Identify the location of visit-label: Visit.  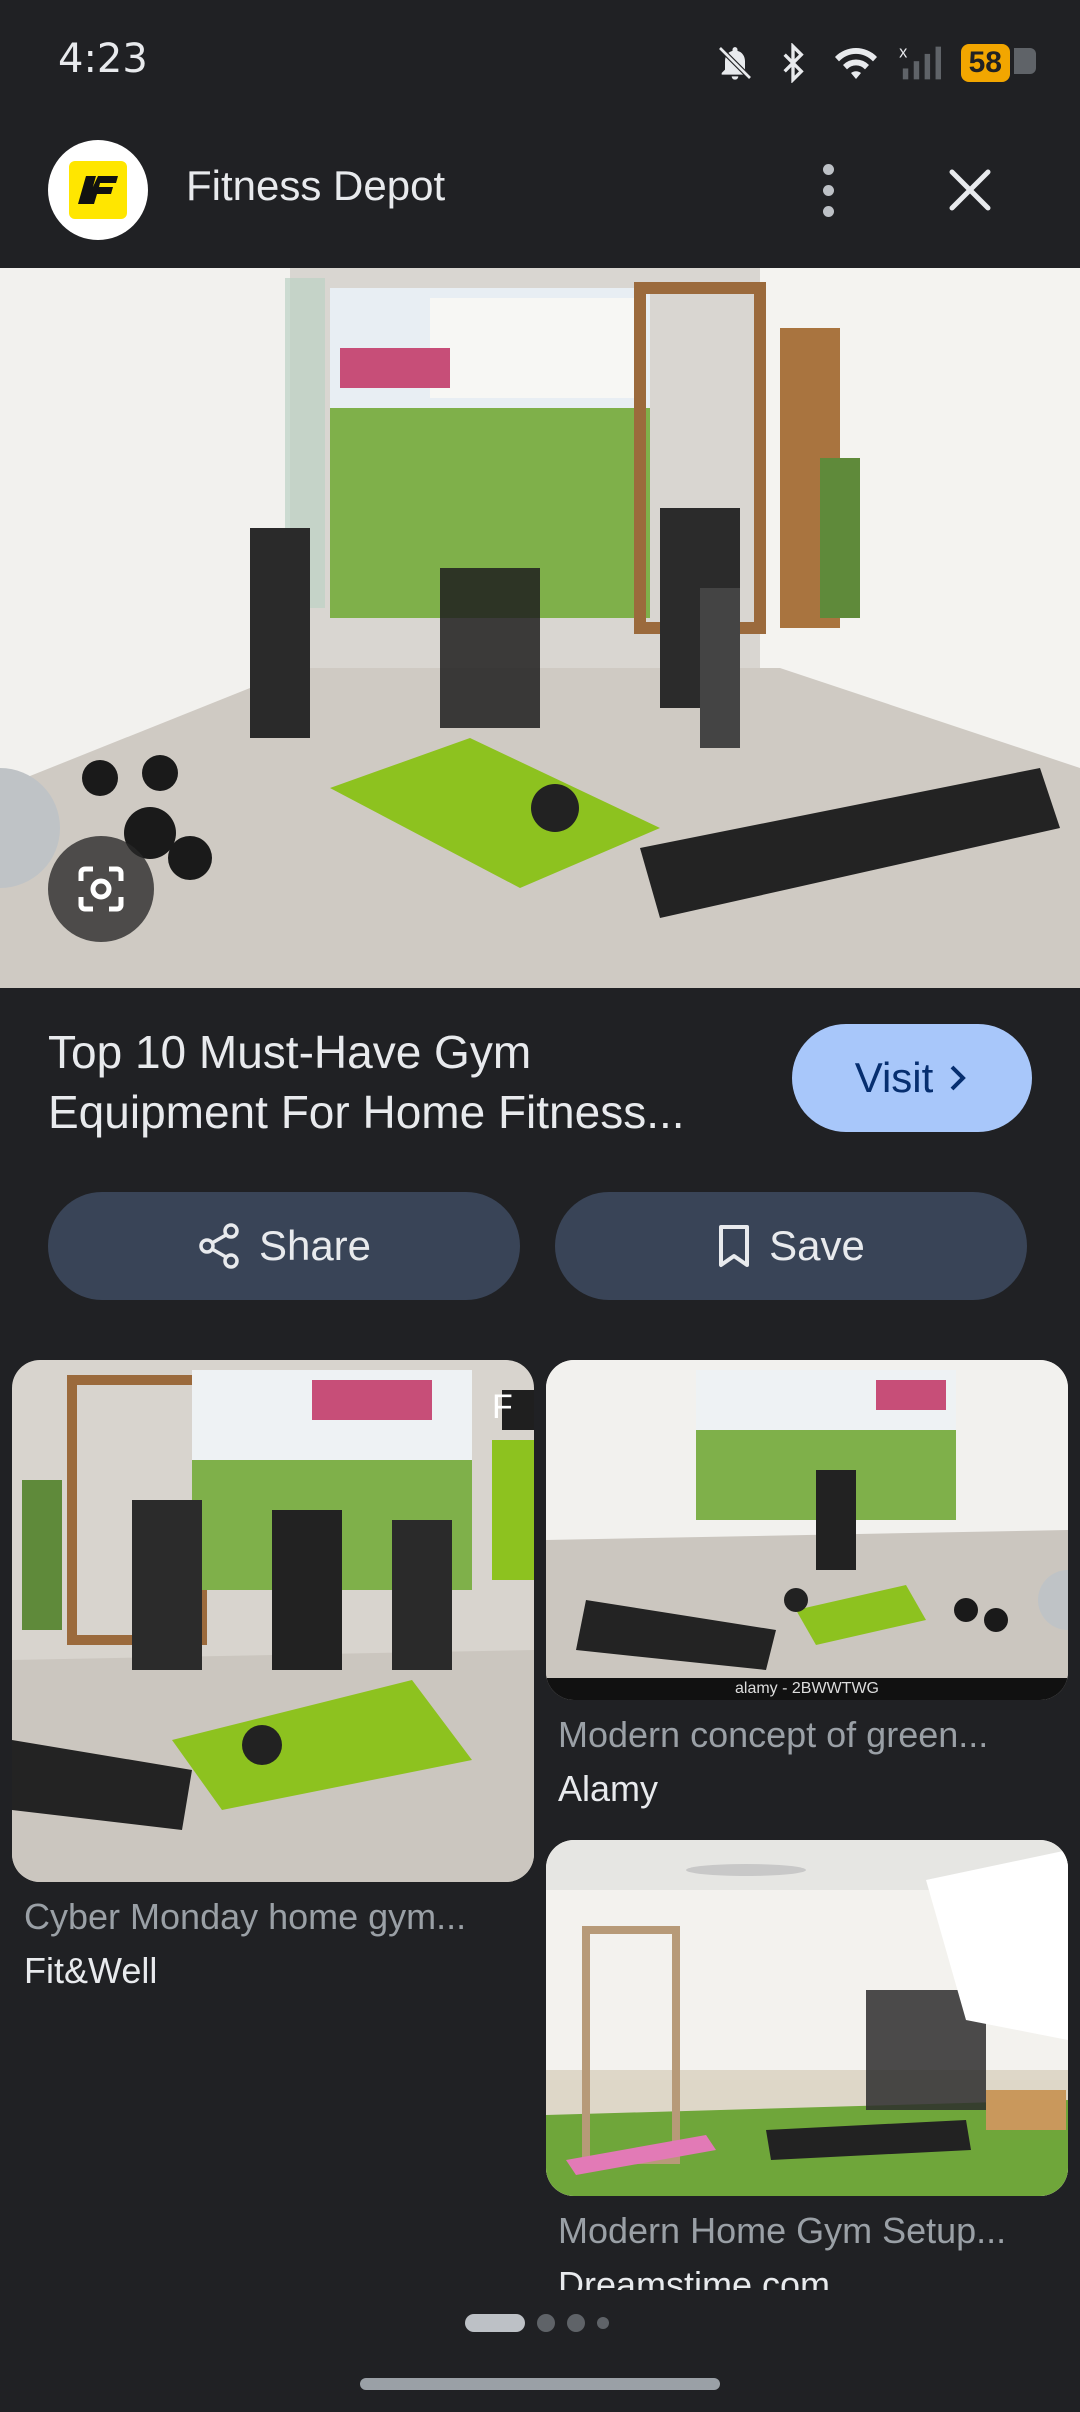
(894, 1077).